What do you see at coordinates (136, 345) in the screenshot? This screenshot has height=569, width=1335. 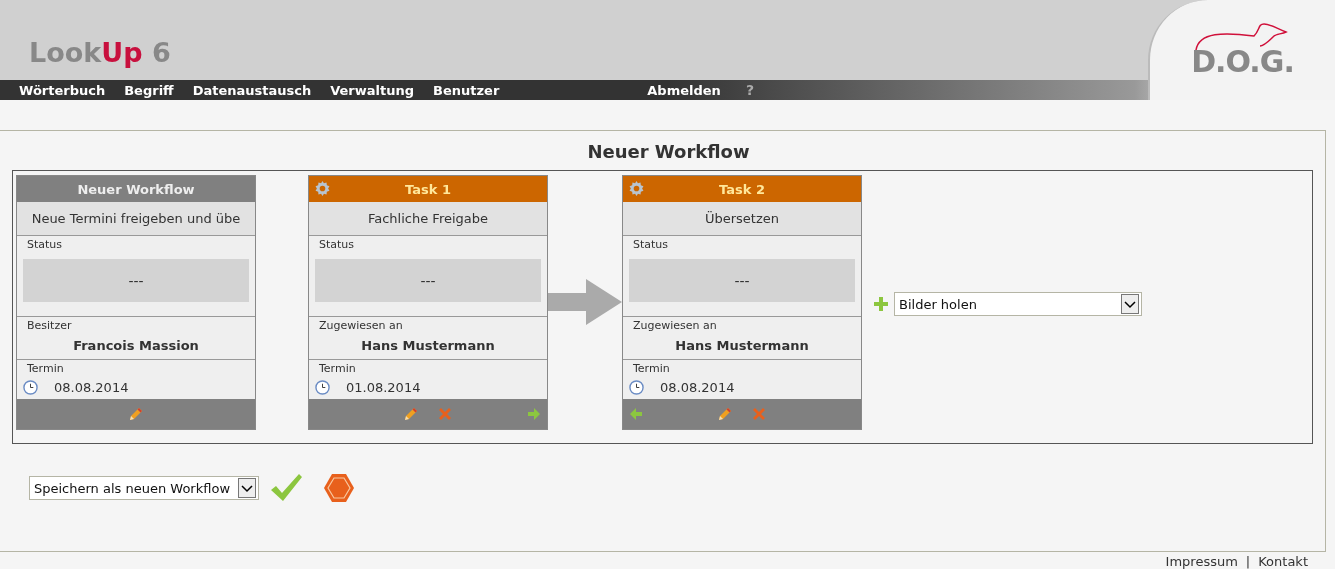 I see `person-name: Francois Massion` at bounding box center [136, 345].